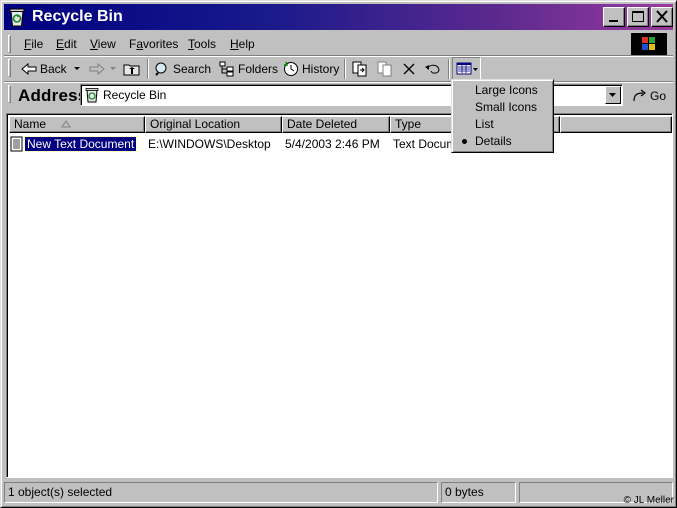 The image size is (677, 508). What do you see at coordinates (209, 144) in the screenshot?
I see `original-location-cell: E:\WINDOWS\Desktop` at bounding box center [209, 144].